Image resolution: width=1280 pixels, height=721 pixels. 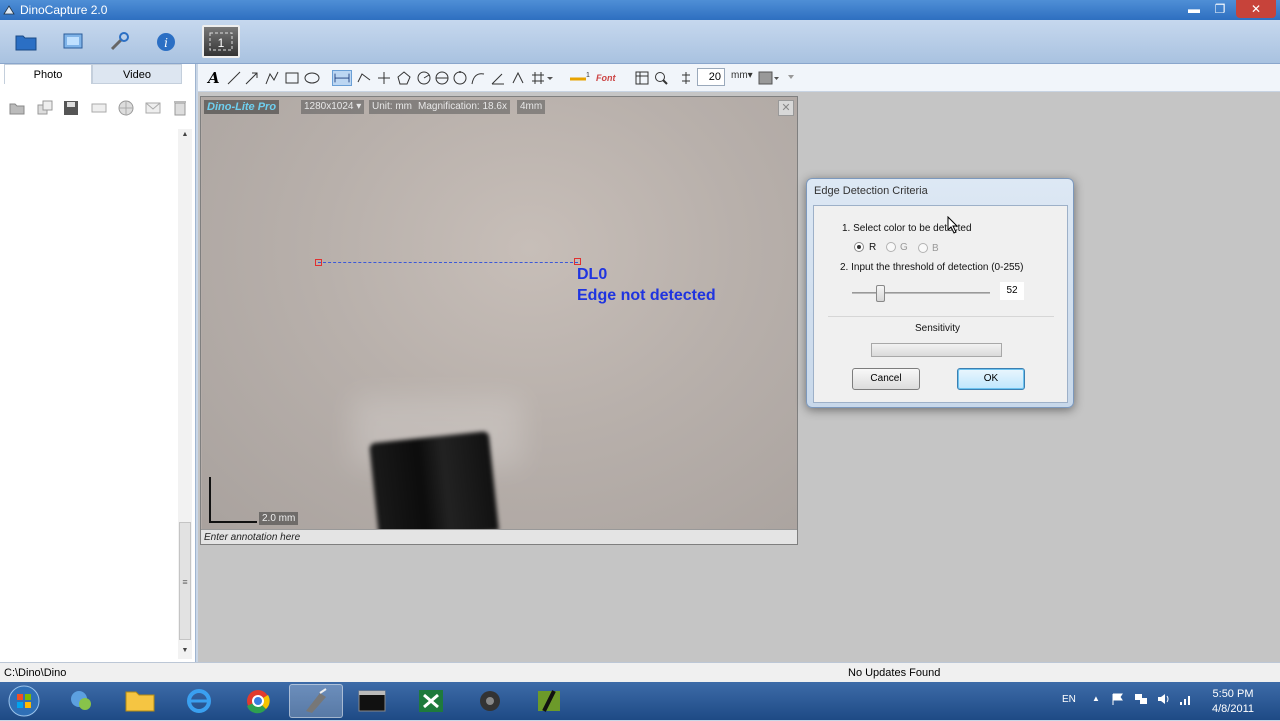 I want to click on distance-measure-tool-icon, so click(x=342, y=78).